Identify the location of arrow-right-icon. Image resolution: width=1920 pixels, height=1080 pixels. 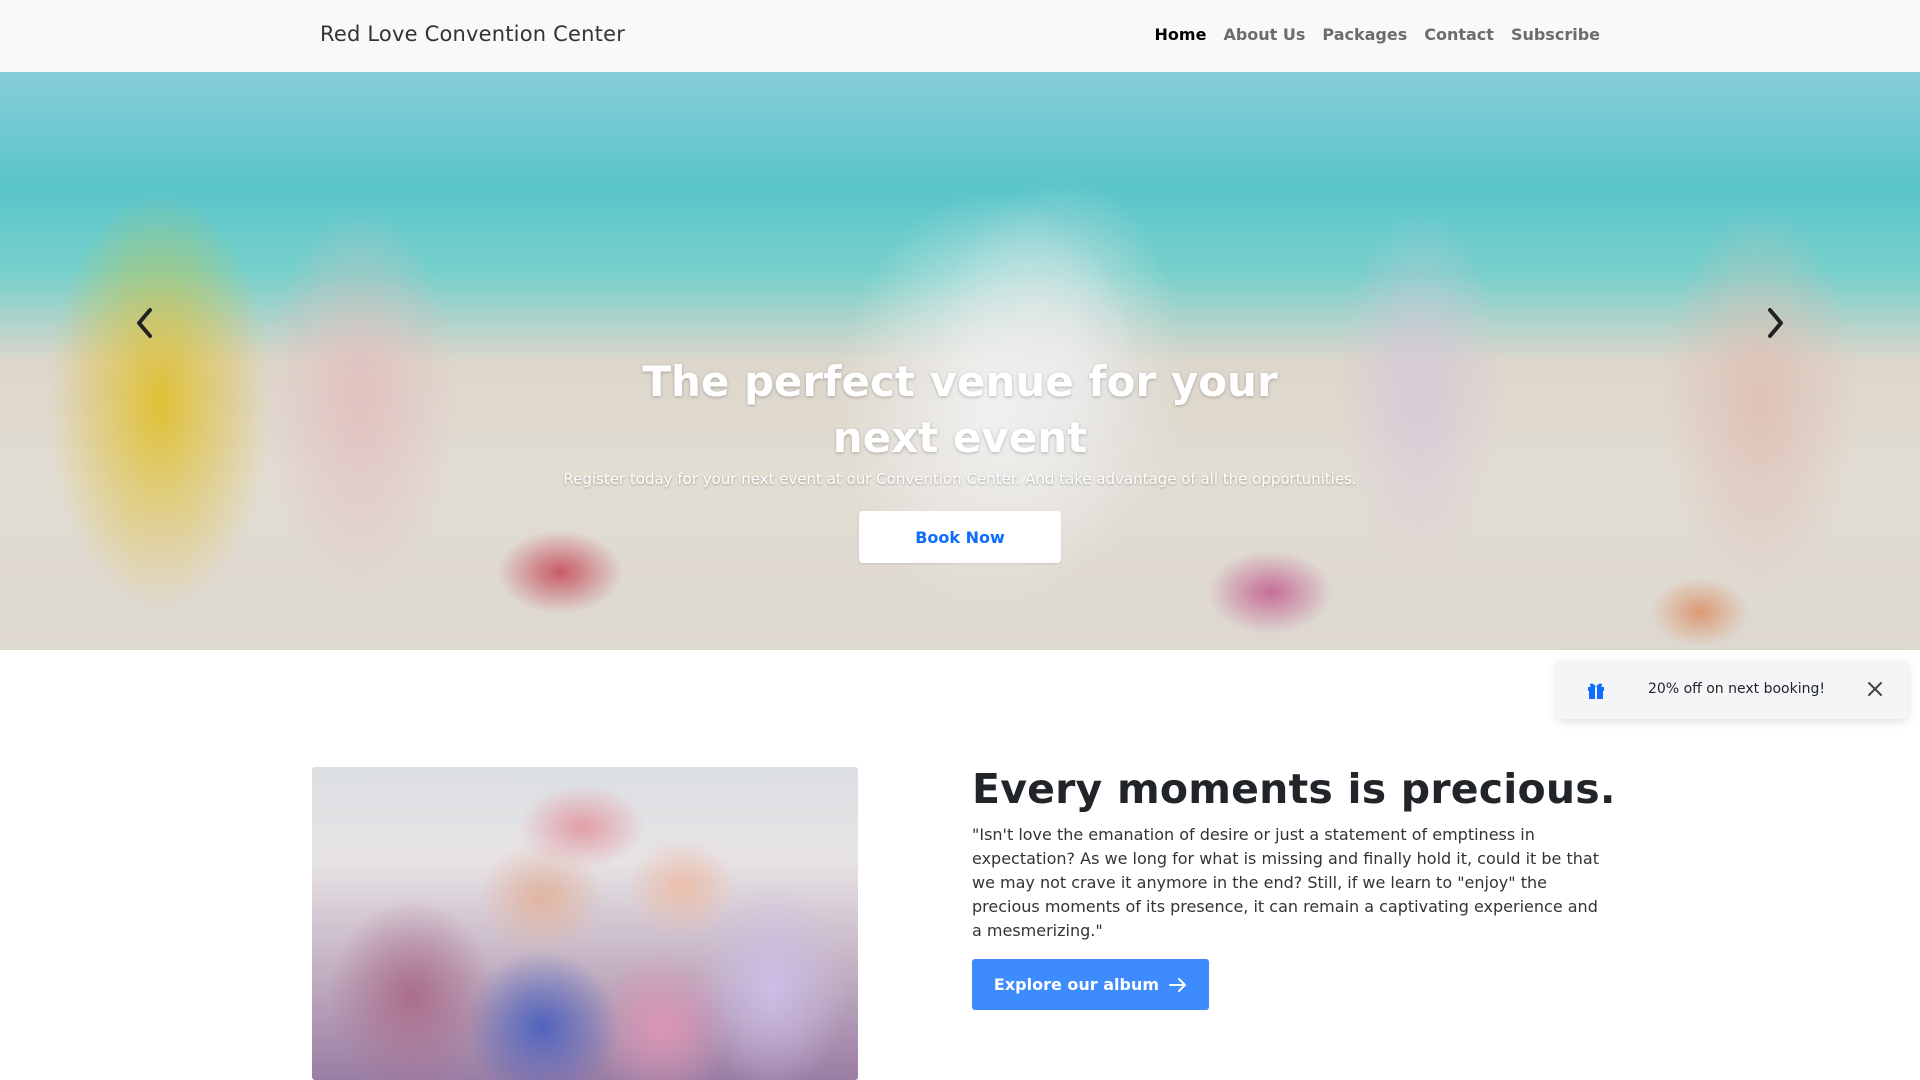
(1178, 984).